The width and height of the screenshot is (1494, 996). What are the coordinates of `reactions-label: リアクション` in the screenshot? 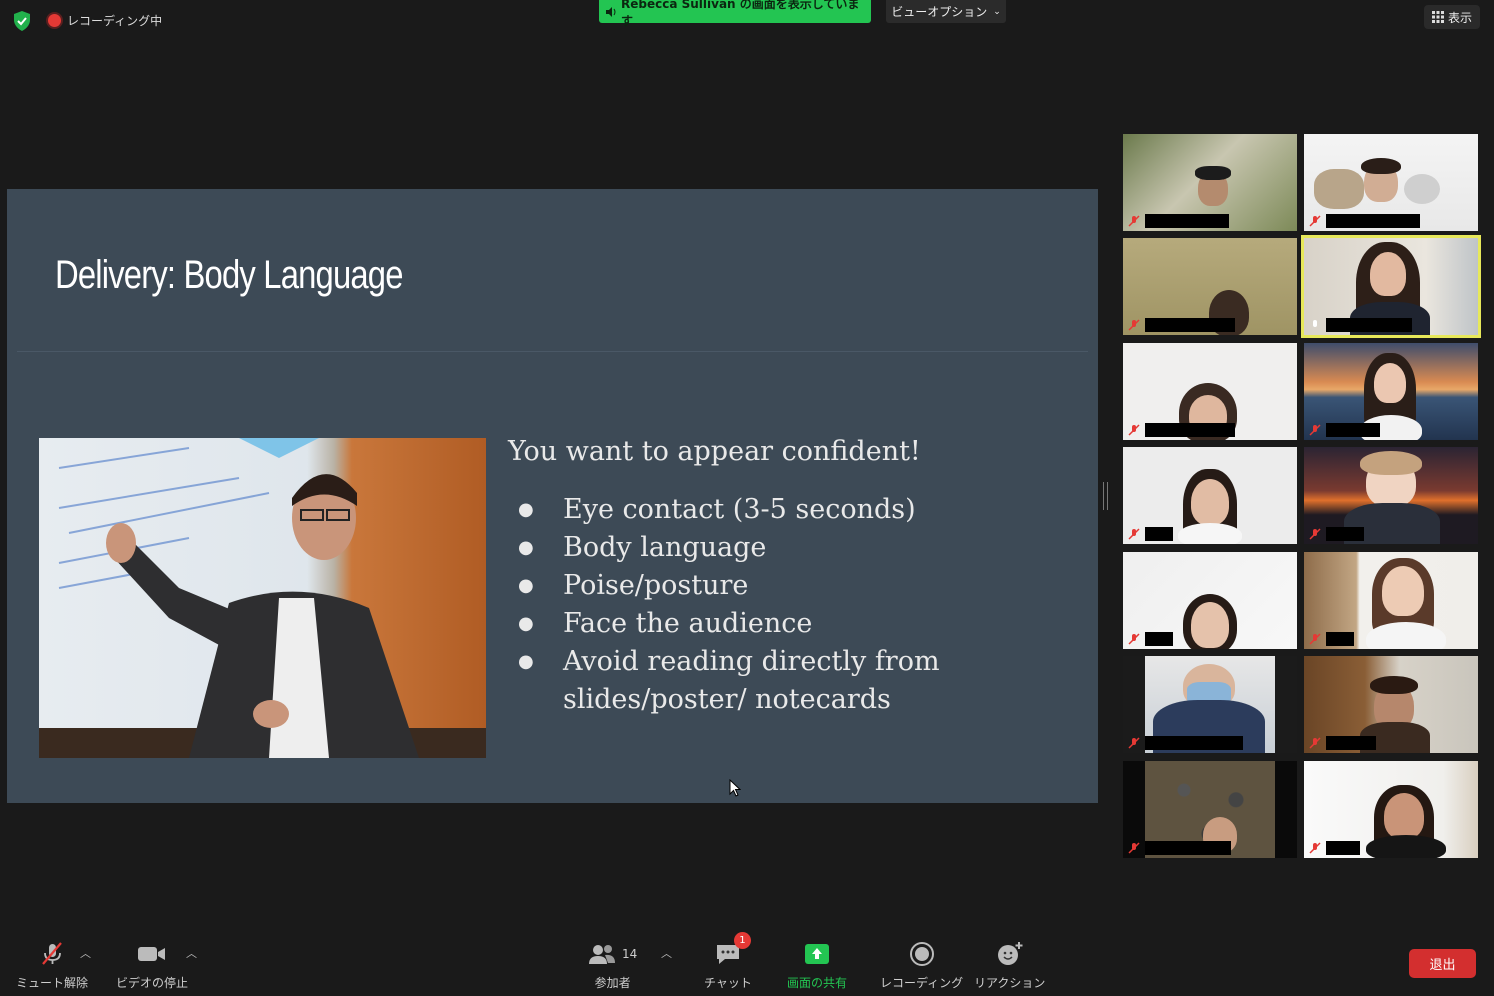 It's located at (1010, 983).